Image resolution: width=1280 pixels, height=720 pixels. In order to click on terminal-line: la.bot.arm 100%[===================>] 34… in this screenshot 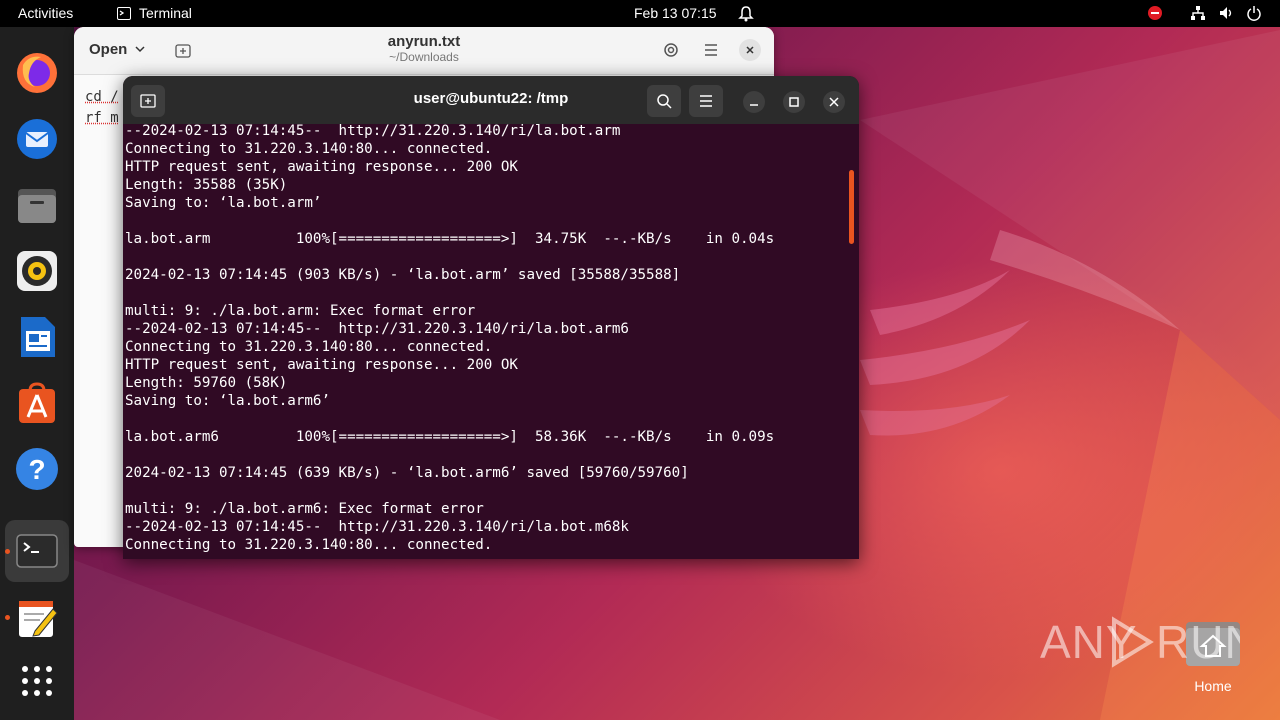, I will do `click(450, 239)`.